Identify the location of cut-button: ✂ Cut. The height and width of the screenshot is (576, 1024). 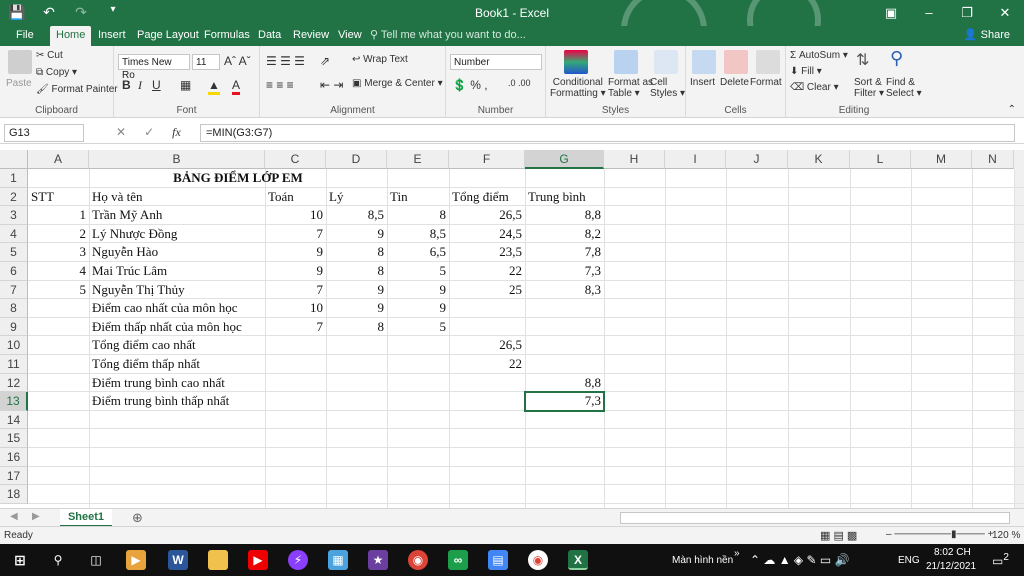
(49, 55).